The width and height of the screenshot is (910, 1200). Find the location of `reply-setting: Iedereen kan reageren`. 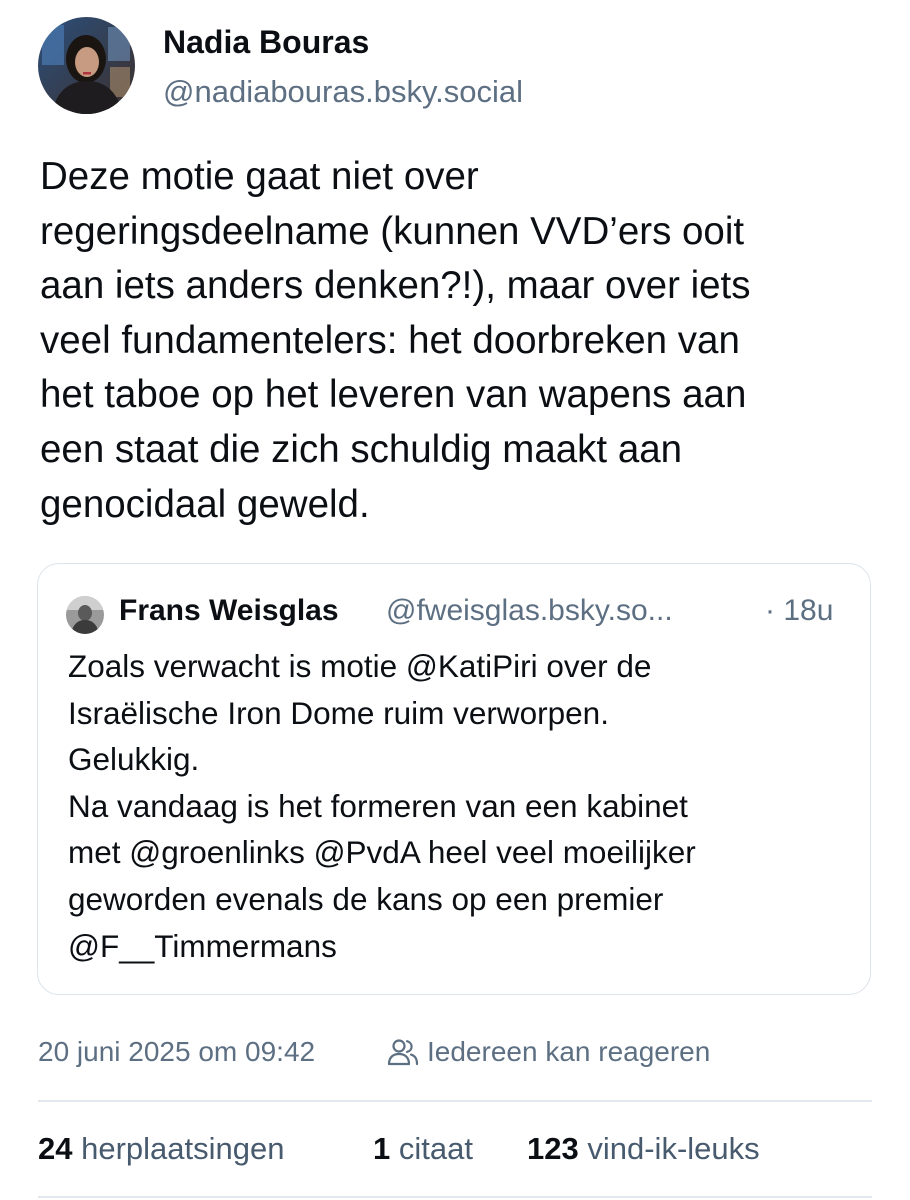

reply-setting: Iedereen kan reageren is located at coordinates (548, 1052).